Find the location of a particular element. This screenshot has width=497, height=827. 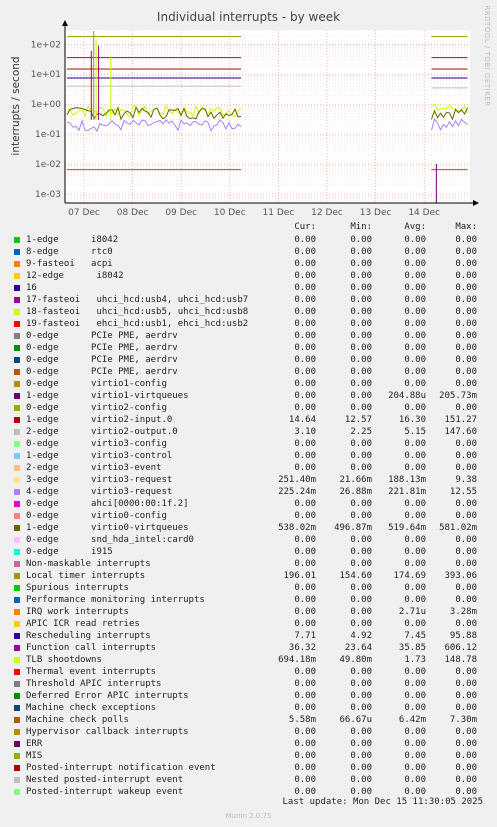

legend-series-name: Performance monitoring interrupts is located at coordinates (115, 600).